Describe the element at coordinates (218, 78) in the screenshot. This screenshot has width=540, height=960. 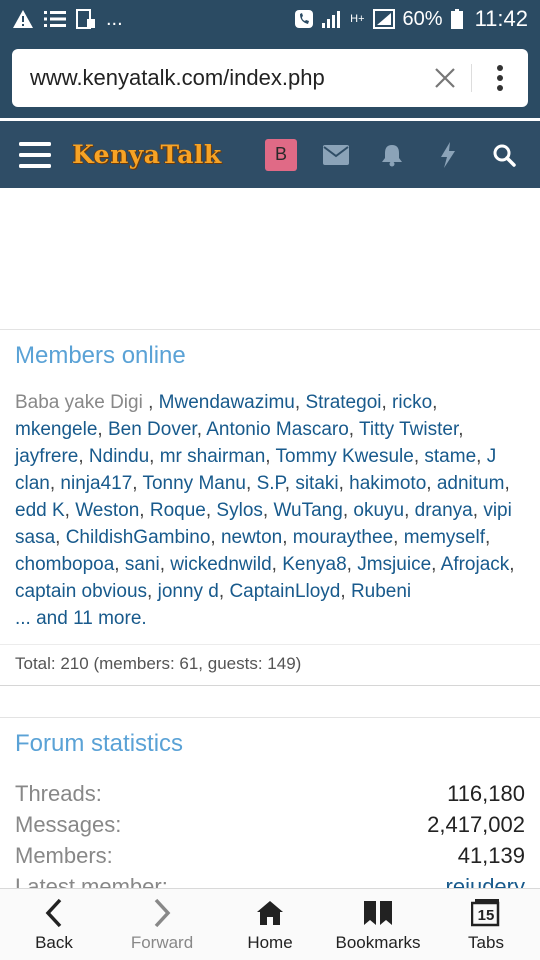
I see `url-text: www.kenyatalk.com/index.php` at that location.